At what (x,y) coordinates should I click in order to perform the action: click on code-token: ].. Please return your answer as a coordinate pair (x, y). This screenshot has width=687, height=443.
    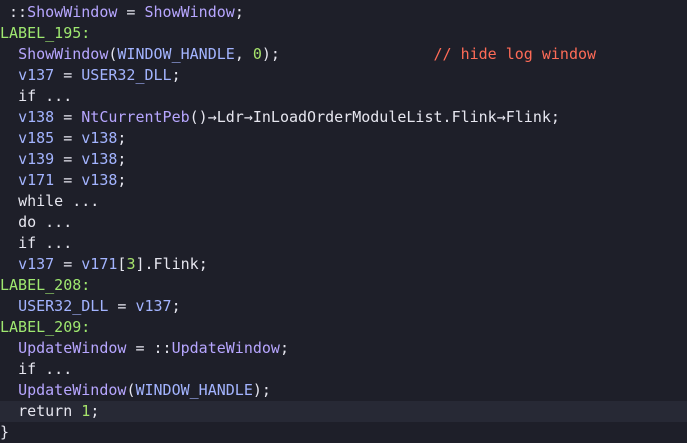
    Looking at the image, I should click on (144, 264).